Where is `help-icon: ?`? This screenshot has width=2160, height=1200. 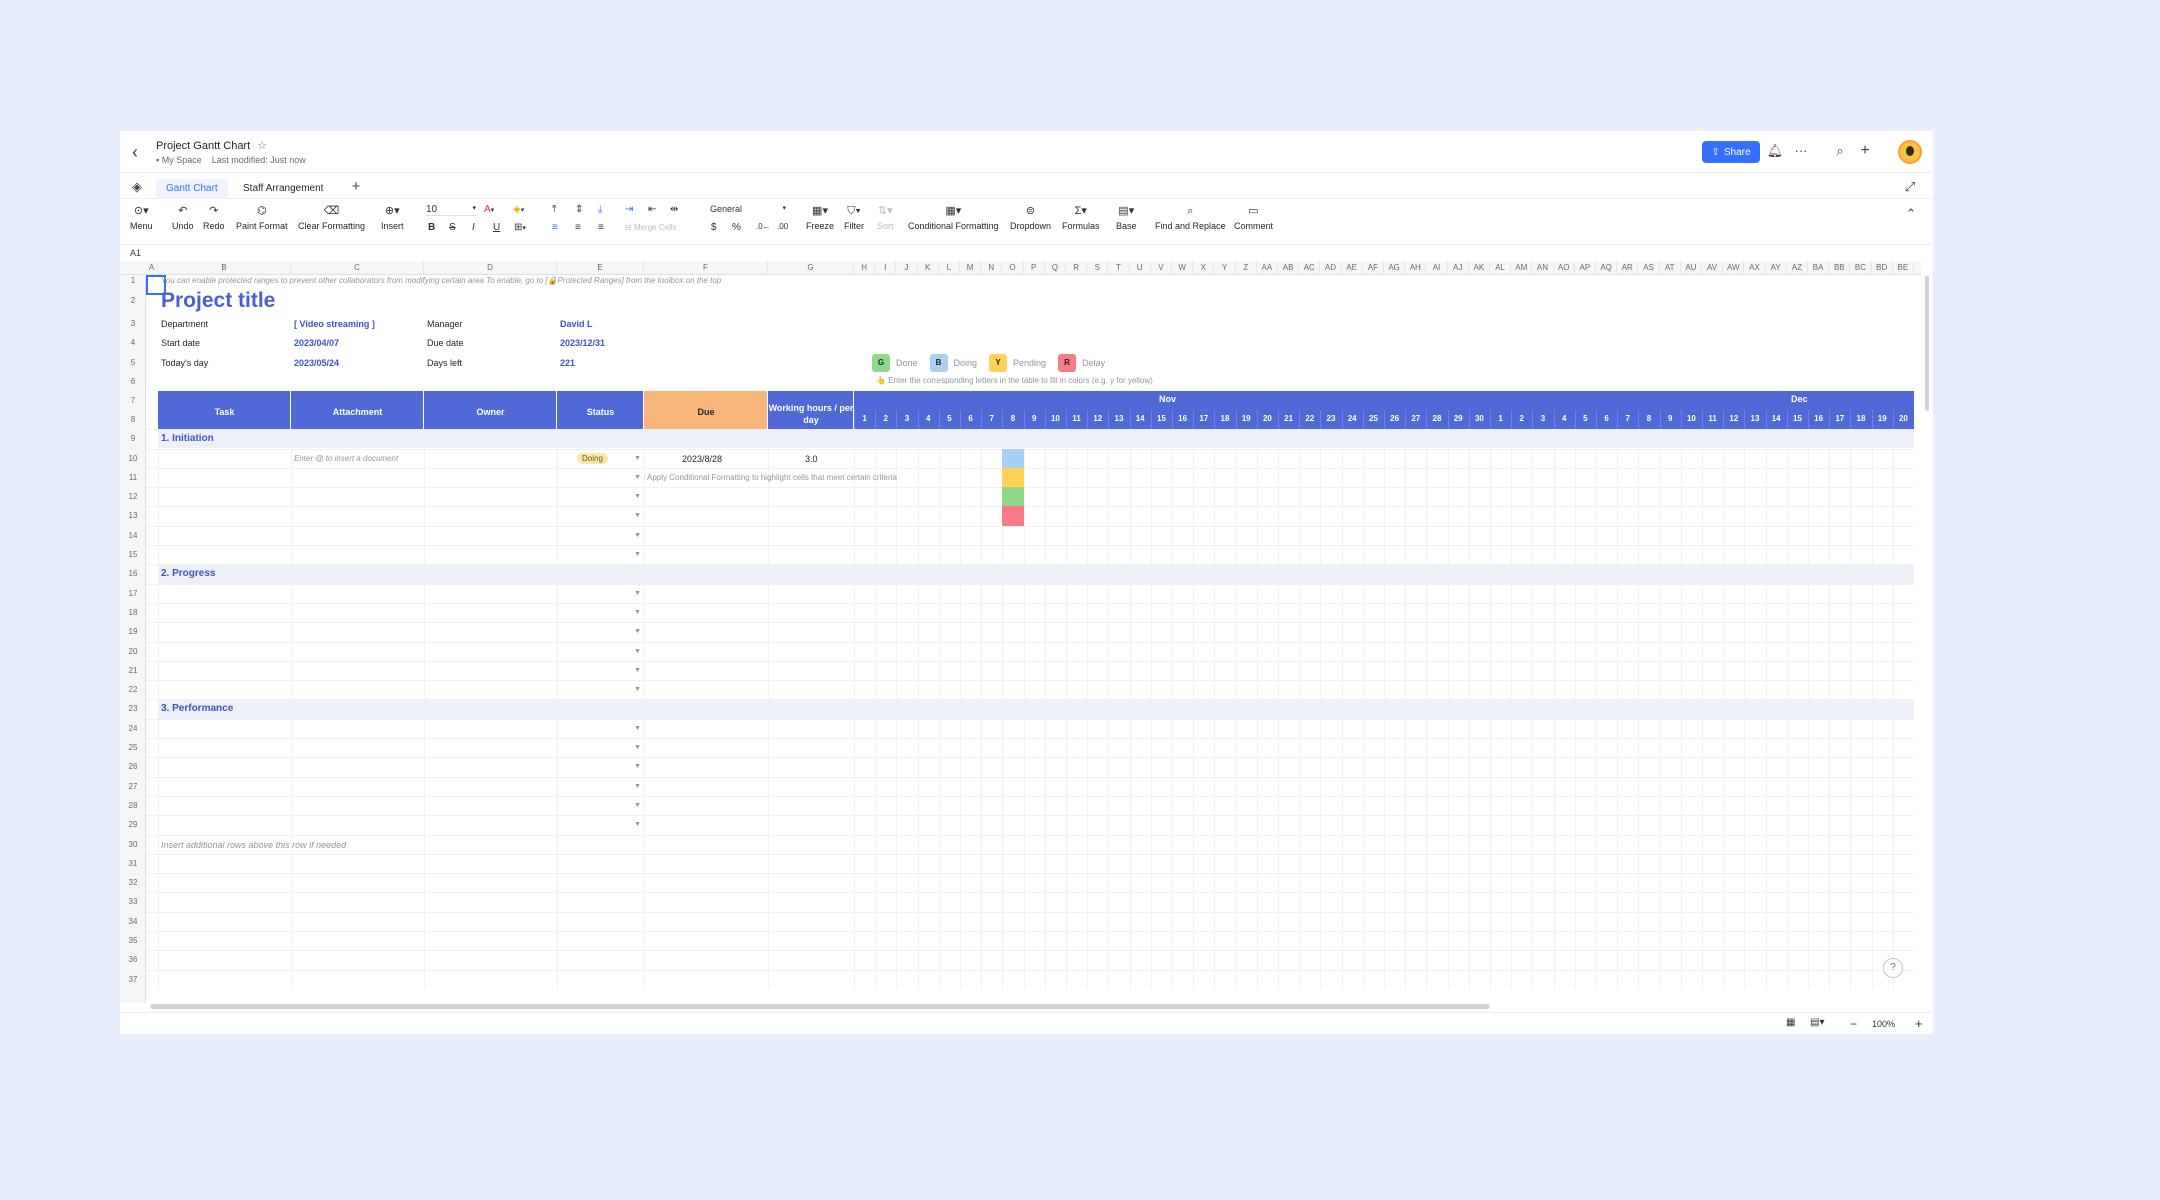 help-icon: ? is located at coordinates (1893, 968).